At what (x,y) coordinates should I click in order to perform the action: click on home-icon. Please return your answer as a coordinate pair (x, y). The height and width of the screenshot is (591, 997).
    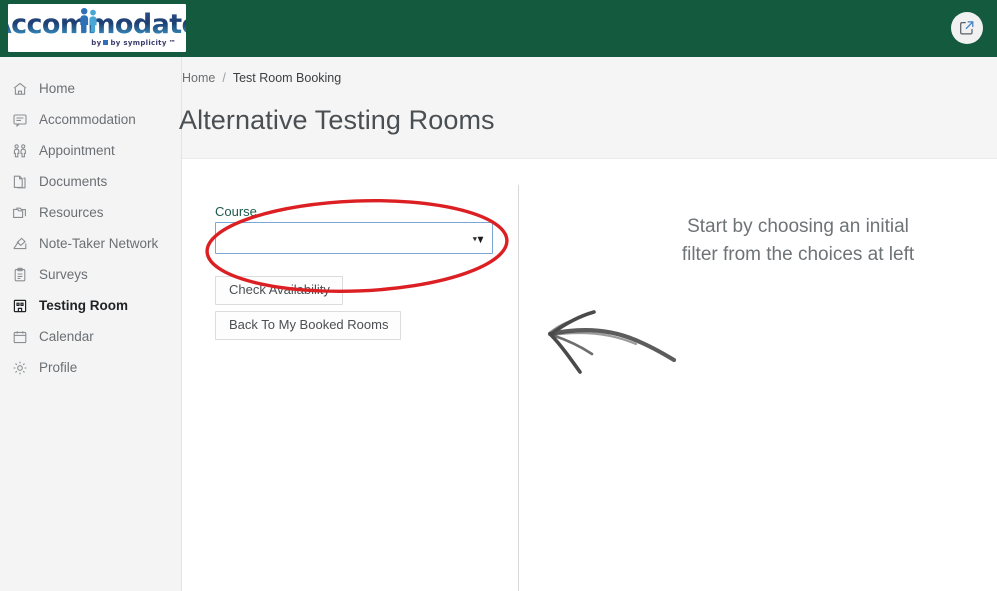
    Looking at the image, I should click on (19, 88).